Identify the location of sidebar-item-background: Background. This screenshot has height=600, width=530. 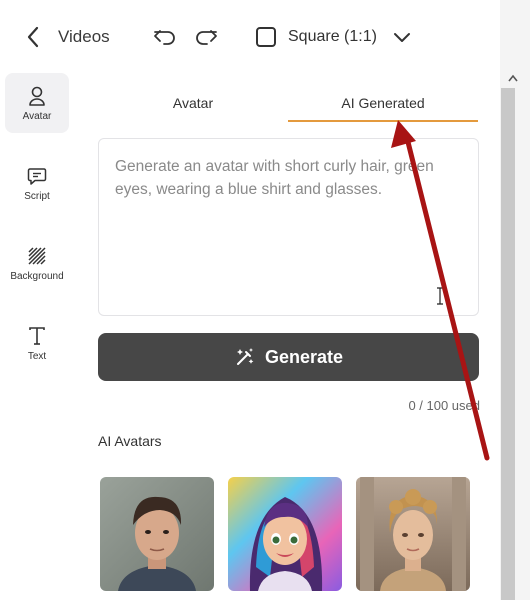
(37, 263).